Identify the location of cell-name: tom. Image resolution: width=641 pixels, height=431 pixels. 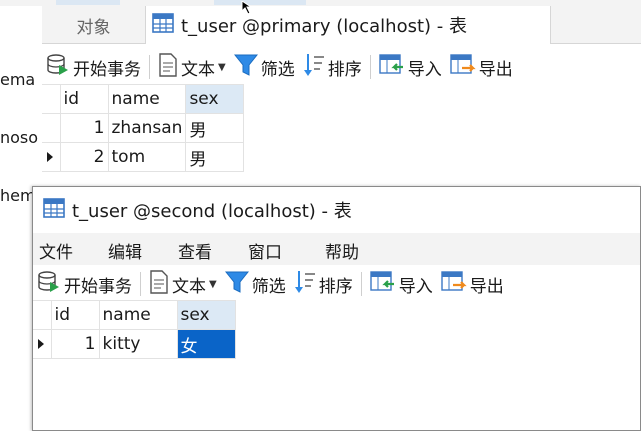
(147, 157).